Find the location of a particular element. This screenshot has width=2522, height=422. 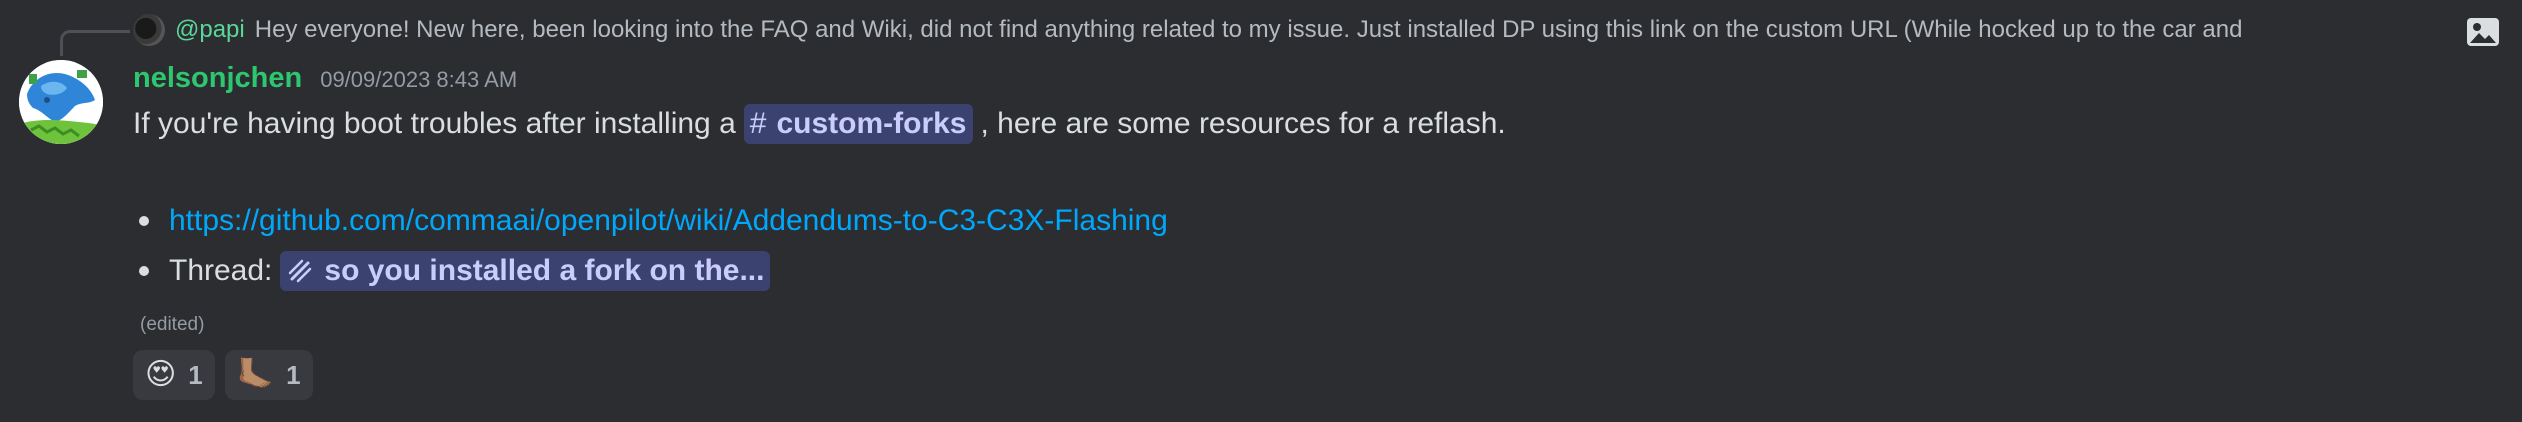

thread-icon is located at coordinates (300, 271).